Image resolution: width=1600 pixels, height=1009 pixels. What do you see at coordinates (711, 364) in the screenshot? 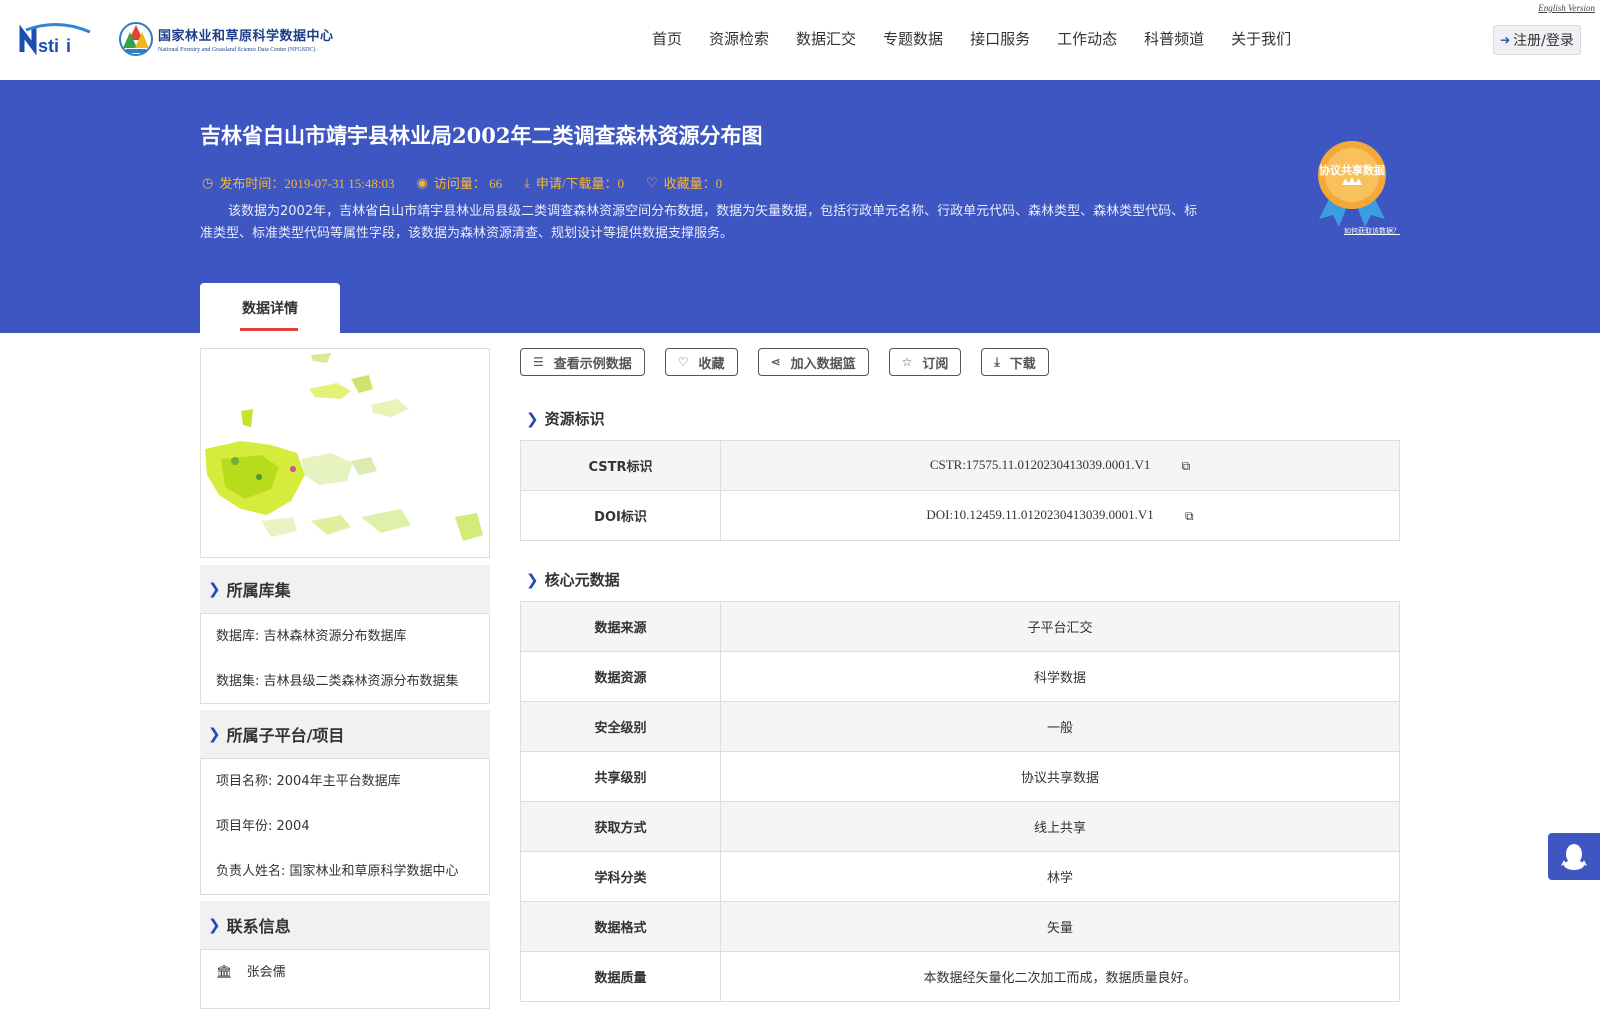
I see `favorite-label: 收藏` at bounding box center [711, 364].